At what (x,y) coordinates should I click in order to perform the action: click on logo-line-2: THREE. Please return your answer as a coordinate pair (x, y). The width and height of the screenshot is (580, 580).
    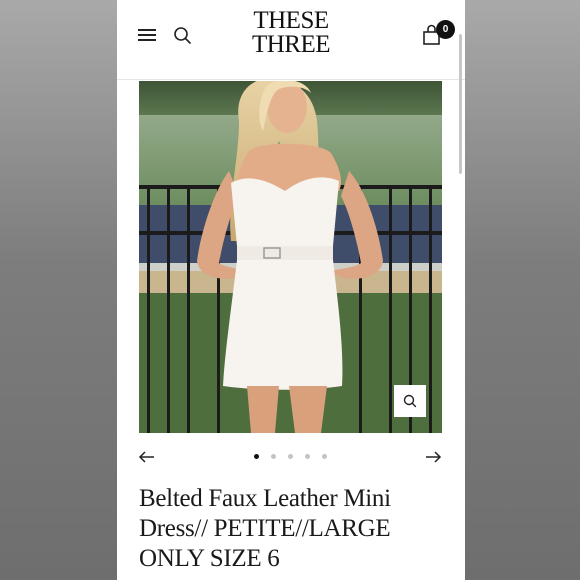
    Looking at the image, I should click on (291, 44).